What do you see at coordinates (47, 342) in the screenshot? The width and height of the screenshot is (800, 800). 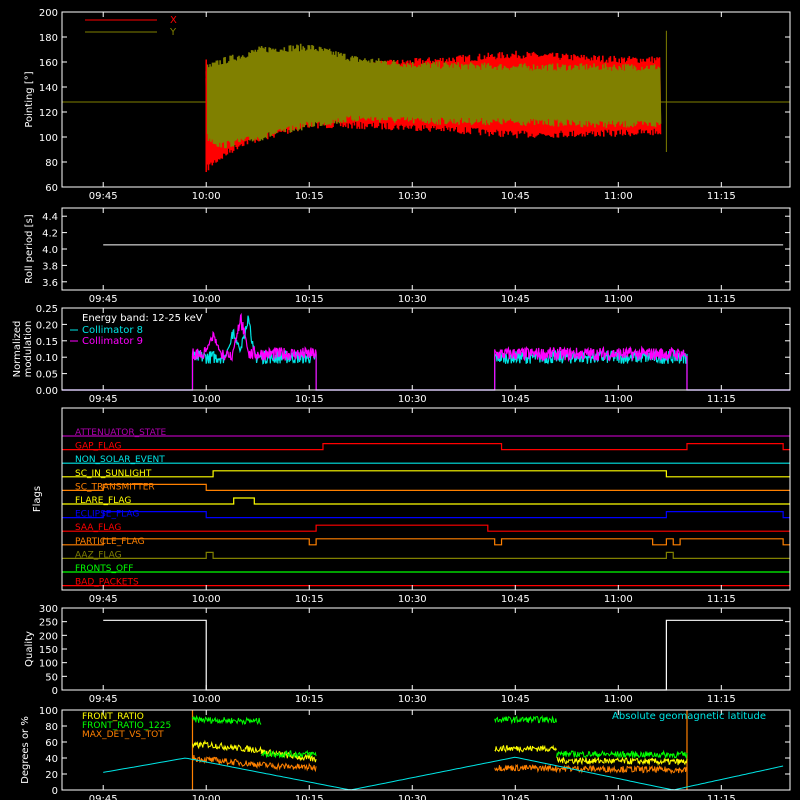 I see `modulation-ytick-label: 0.15` at bounding box center [47, 342].